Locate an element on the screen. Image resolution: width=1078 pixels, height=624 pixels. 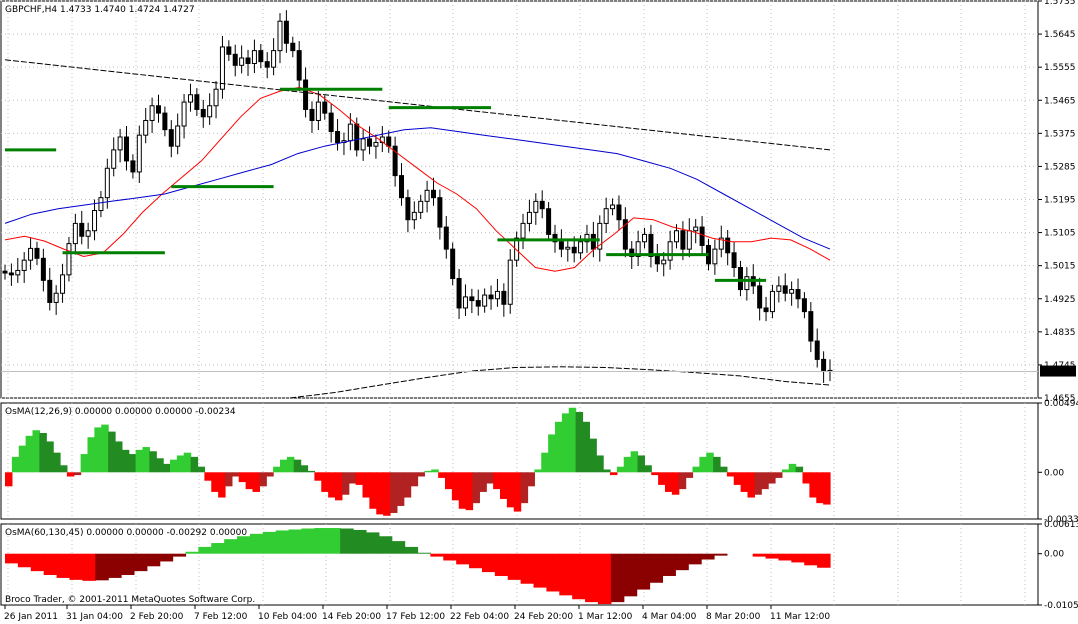
x-tick-label: 14 Feb 20:00 is located at coordinates (351, 617).